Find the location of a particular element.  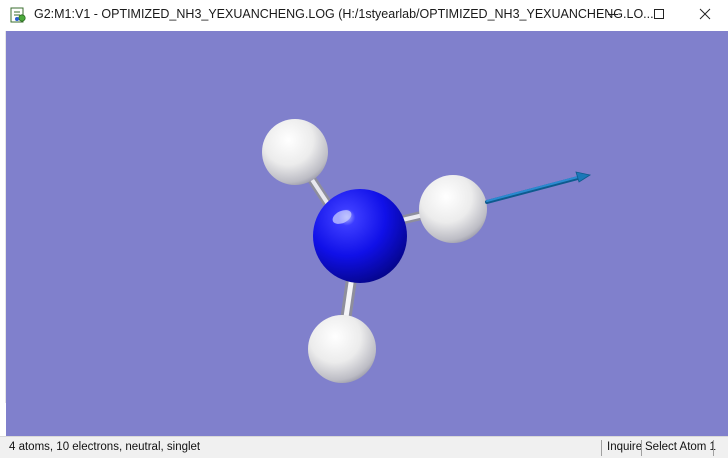

atom-n is located at coordinates (360, 236).